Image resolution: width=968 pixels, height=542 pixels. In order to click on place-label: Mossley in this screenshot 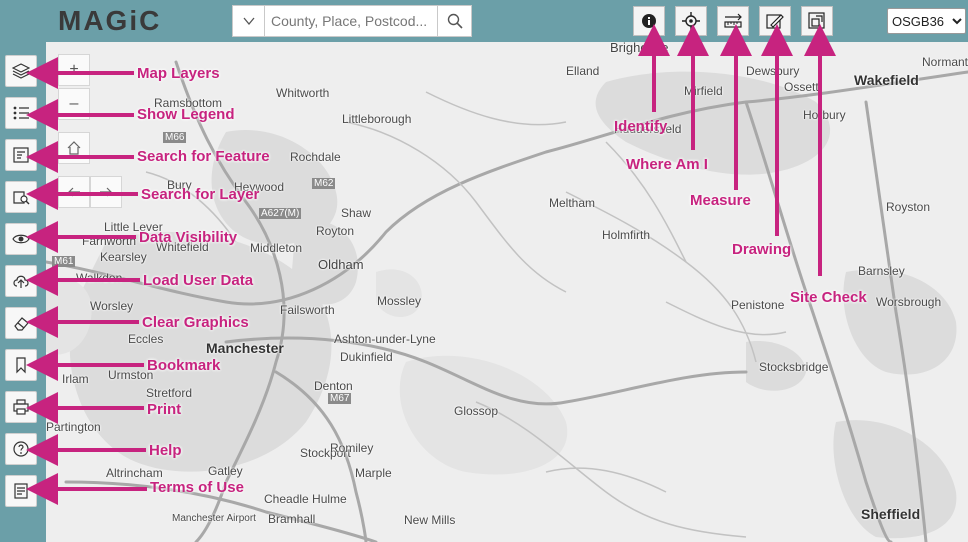, I will do `click(399, 301)`.